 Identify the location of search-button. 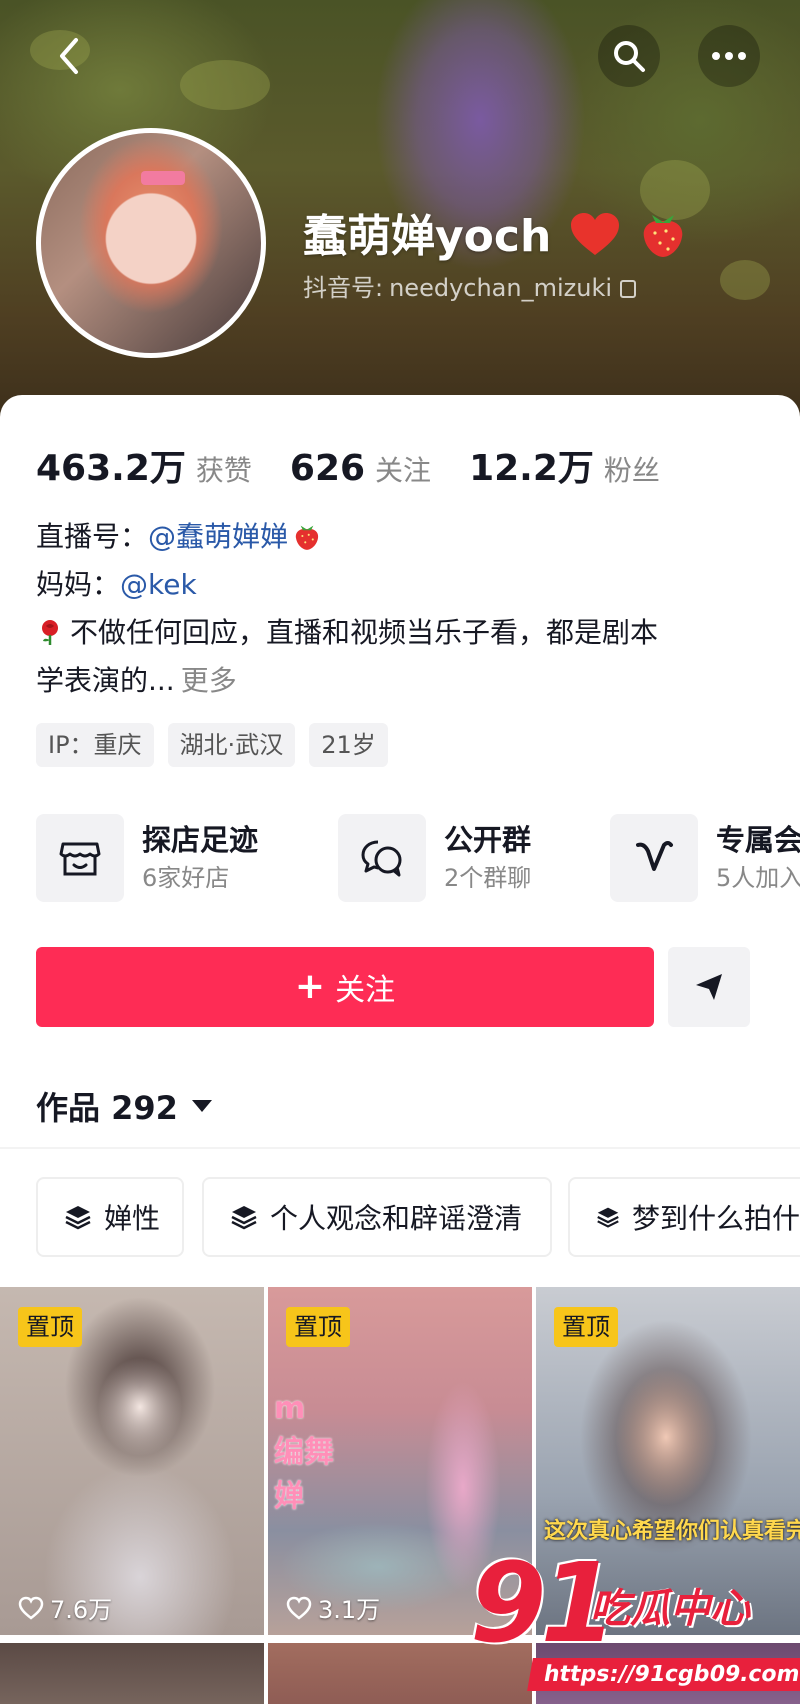
(629, 56).